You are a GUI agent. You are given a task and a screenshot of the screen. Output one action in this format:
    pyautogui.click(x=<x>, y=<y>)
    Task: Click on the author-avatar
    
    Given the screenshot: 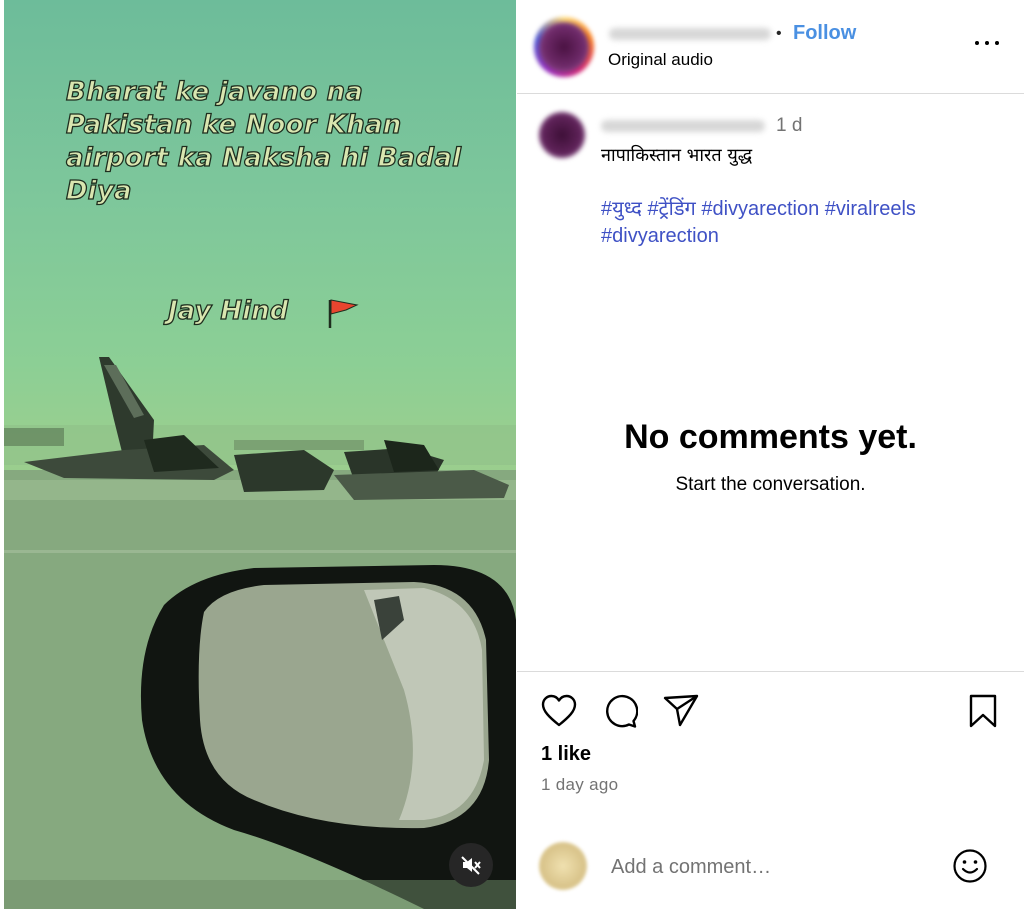 What is the action you would take?
    pyautogui.click(x=564, y=47)
    